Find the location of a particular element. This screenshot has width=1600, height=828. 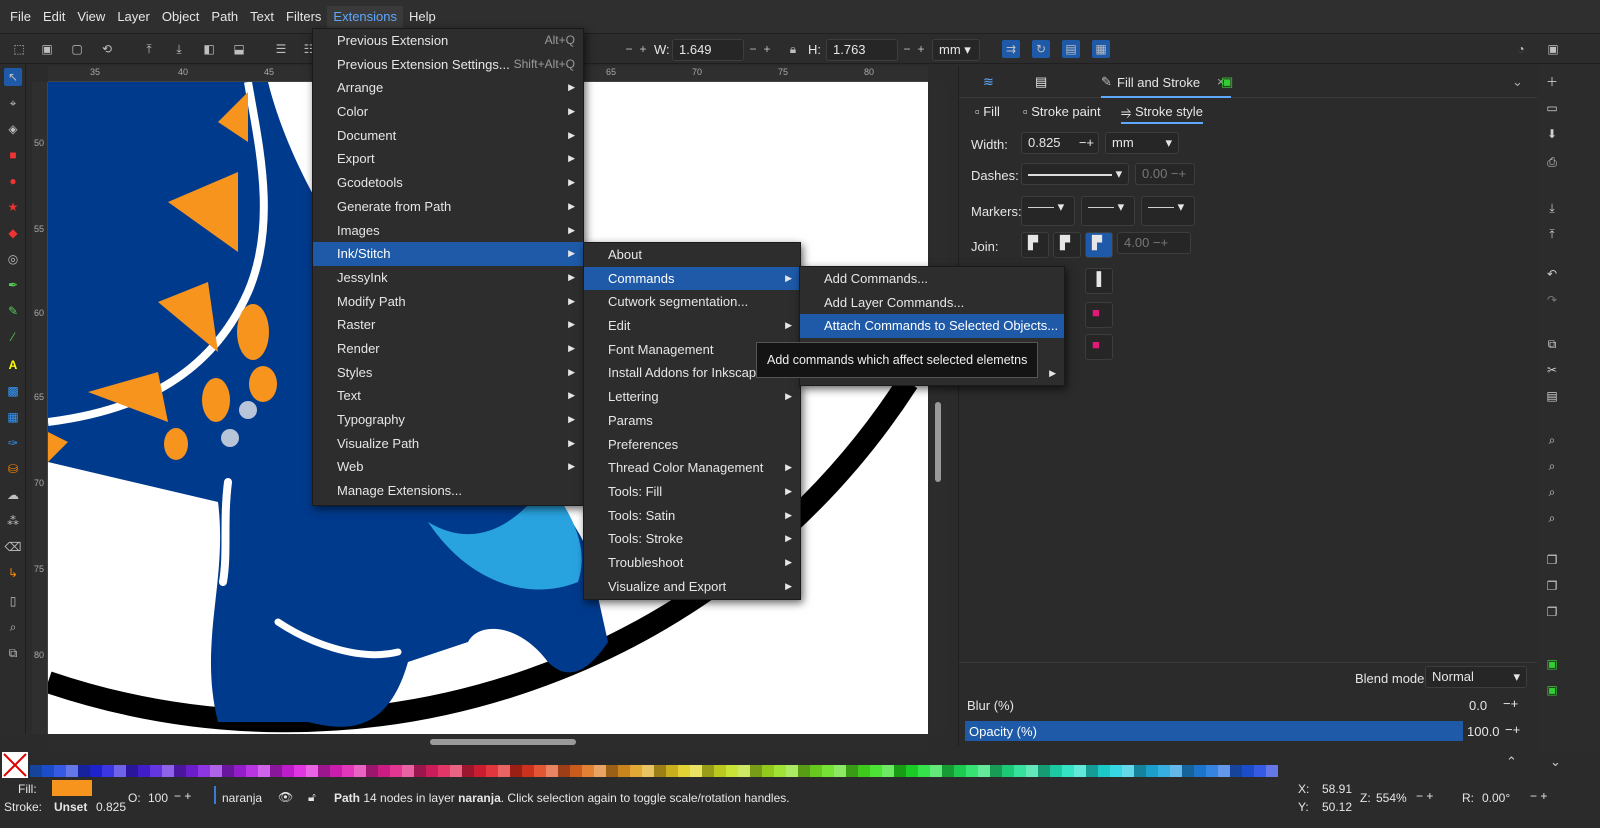

flip-vertical-icon: ⬓ is located at coordinates (239, 49).